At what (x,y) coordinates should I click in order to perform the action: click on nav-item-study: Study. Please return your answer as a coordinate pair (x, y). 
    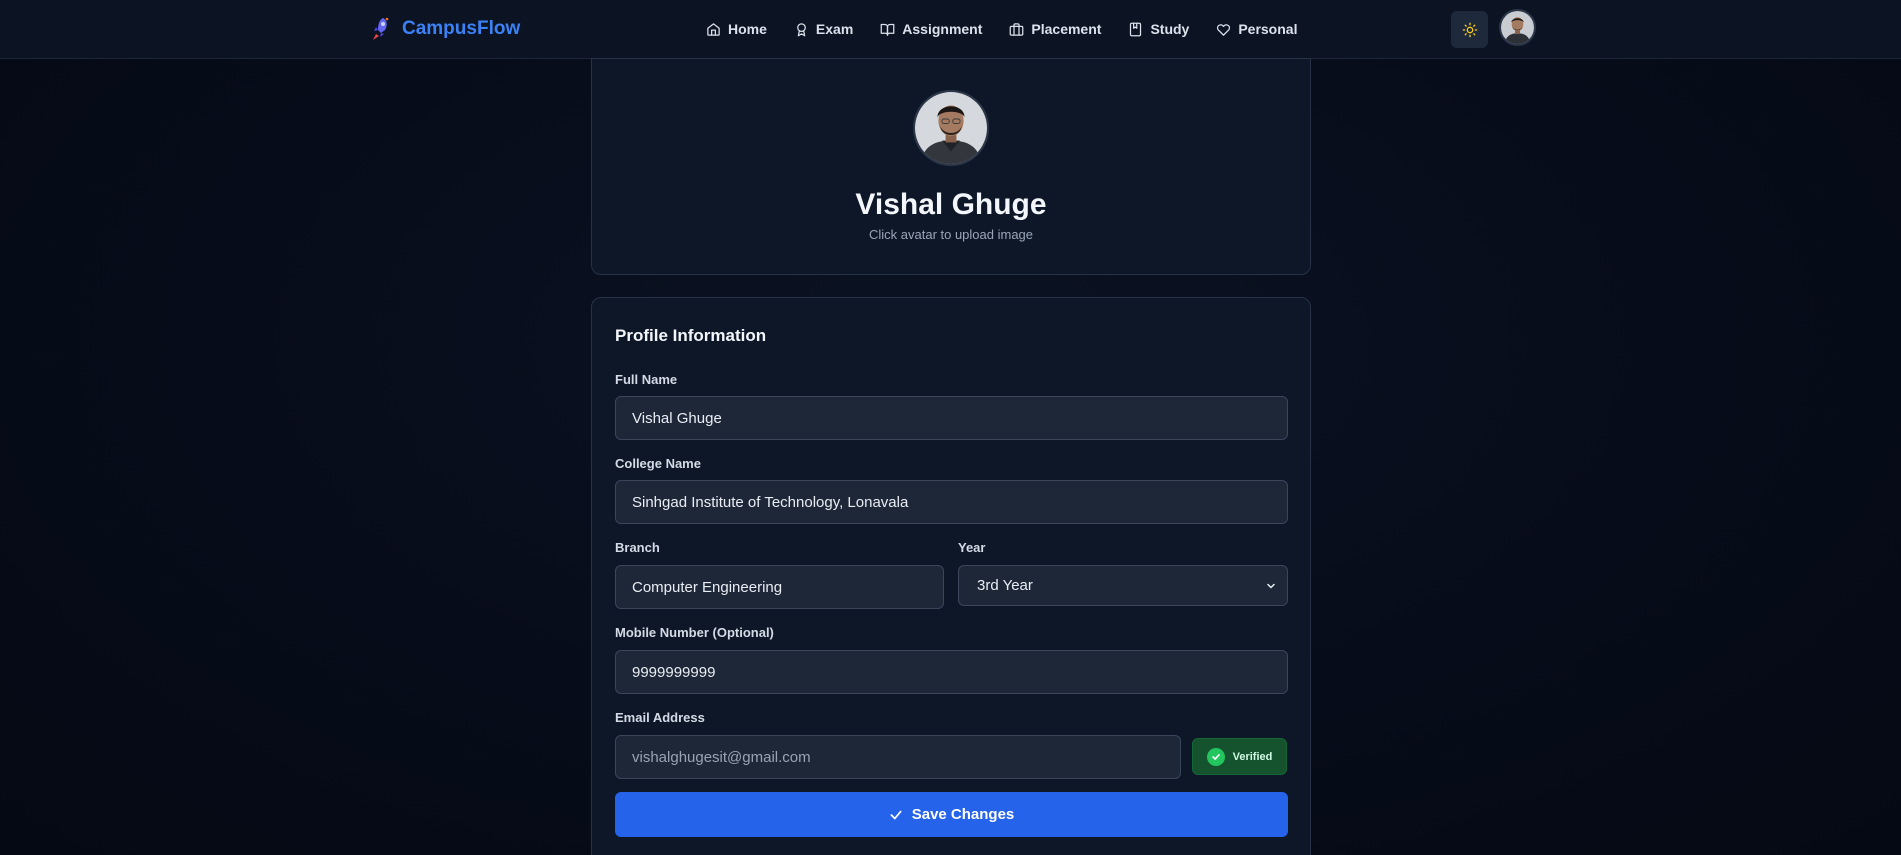
    Looking at the image, I should click on (1158, 29).